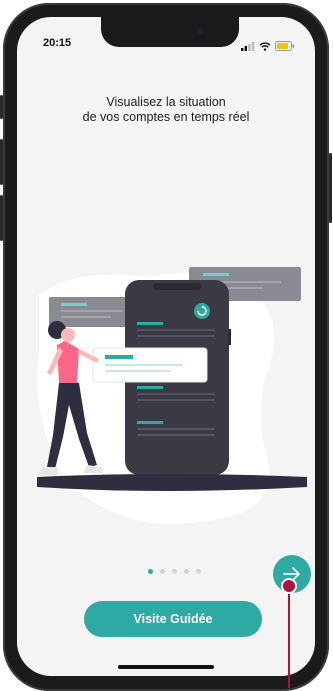 This screenshot has height=691, width=333. What do you see at coordinates (166, 102) in the screenshot?
I see `title-line-1: Visualisez la situation` at bounding box center [166, 102].